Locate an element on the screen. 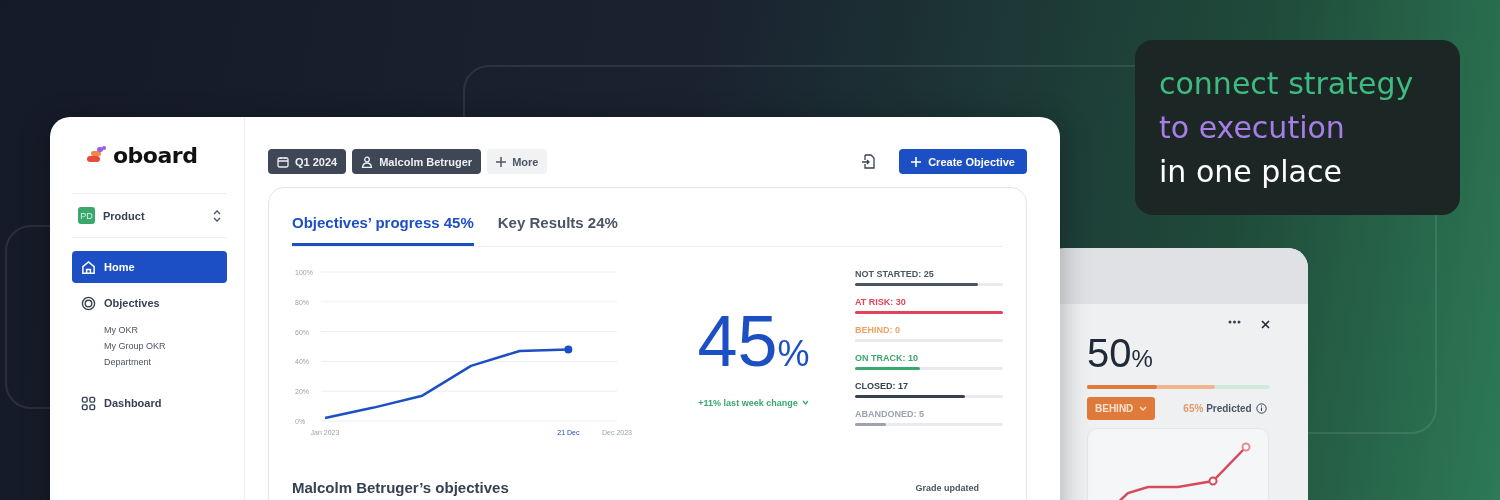 The height and width of the screenshot is (500, 1500). section-title: Malcolm Betruger’s objectives is located at coordinates (400, 487).